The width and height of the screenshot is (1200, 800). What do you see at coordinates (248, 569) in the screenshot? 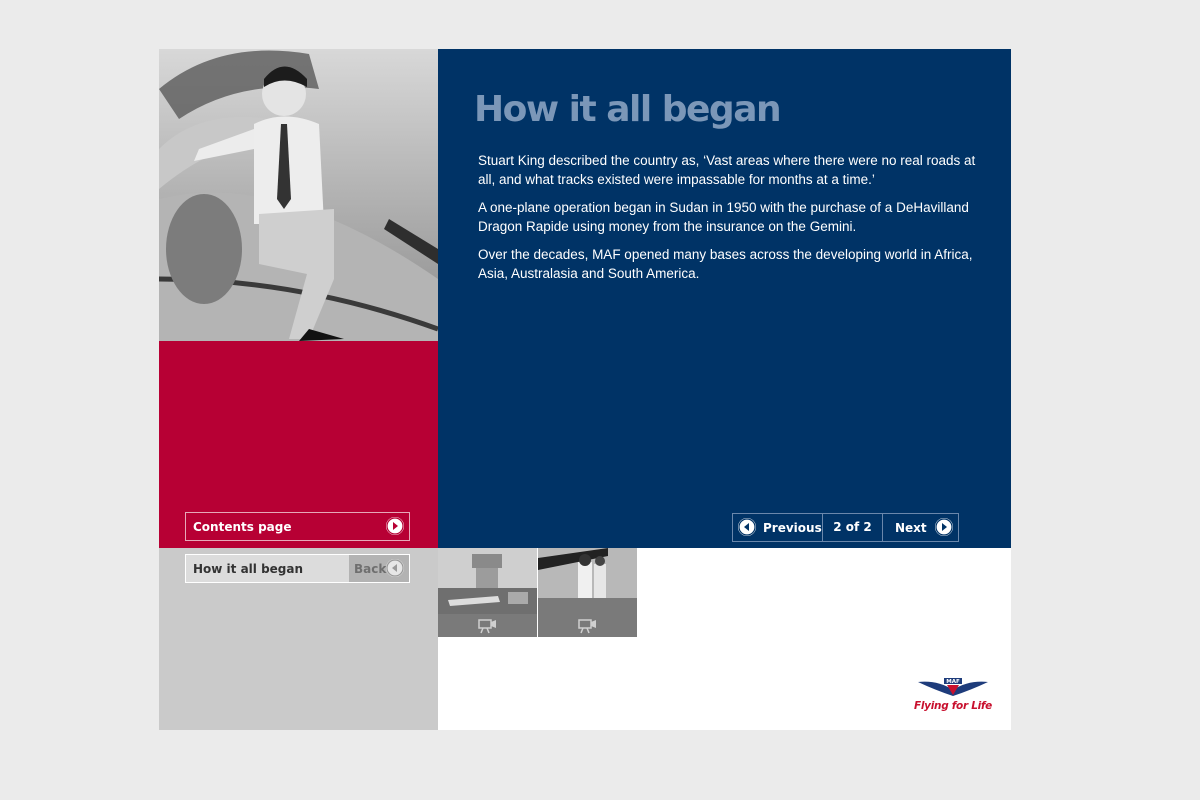
I see `breadcrumb-label: How it all began` at bounding box center [248, 569].